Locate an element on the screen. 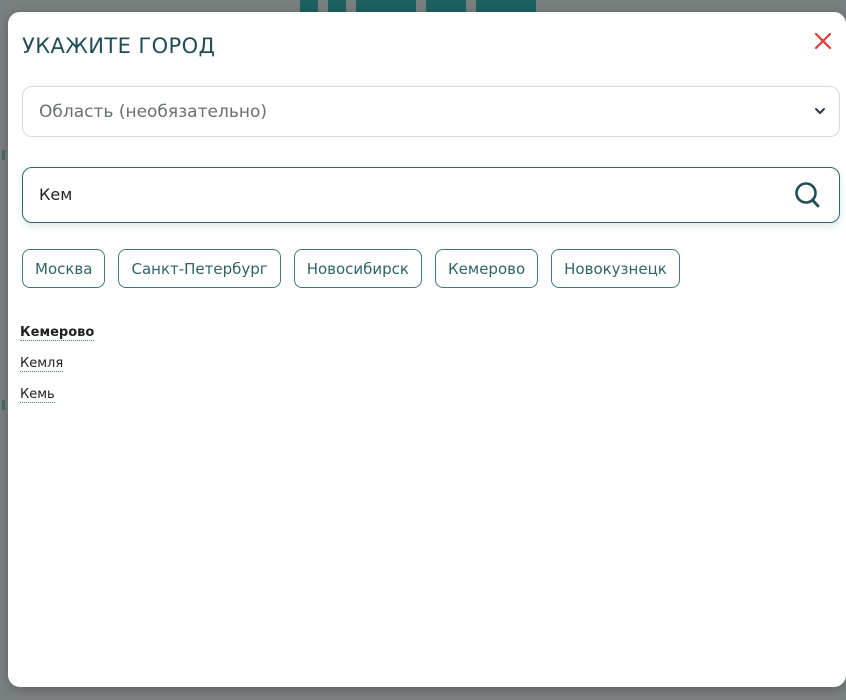 The width and height of the screenshot is (846, 700). city-chip-moscow: Москва is located at coordinates (64, 268).